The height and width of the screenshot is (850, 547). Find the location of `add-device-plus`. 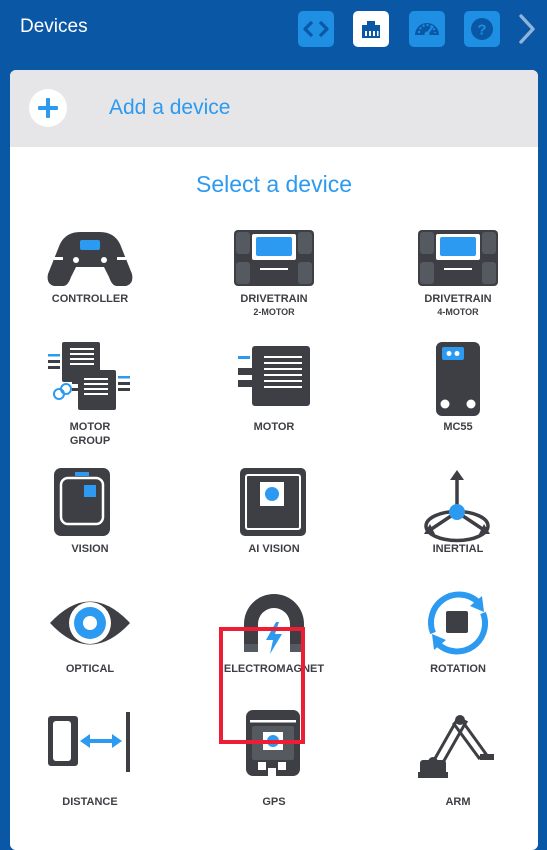

add-device-plus is located at coordinates (48, 108).